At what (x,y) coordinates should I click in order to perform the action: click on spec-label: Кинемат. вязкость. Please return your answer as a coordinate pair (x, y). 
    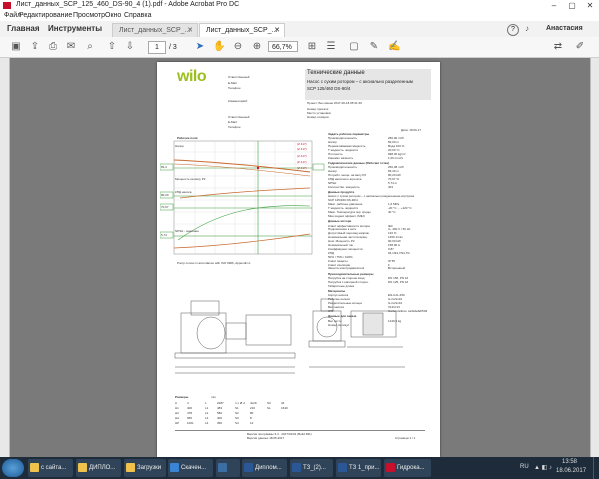
    Looking at the image, I should click on (341, 157).